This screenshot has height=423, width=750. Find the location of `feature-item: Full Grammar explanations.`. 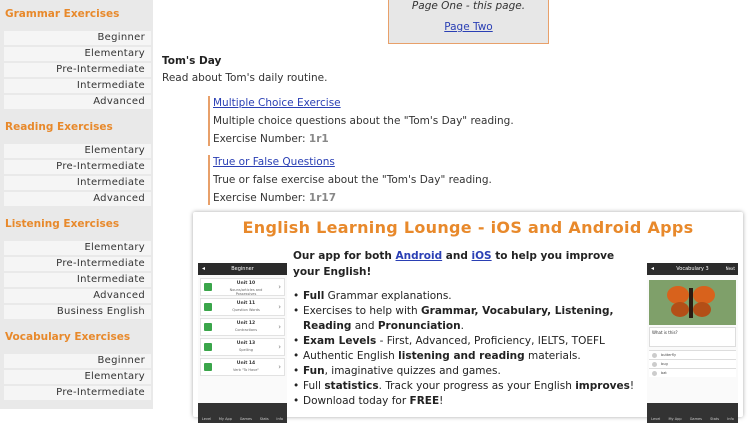

feature-item: Full Grammar explanations. is located at coordinates (468, 296).